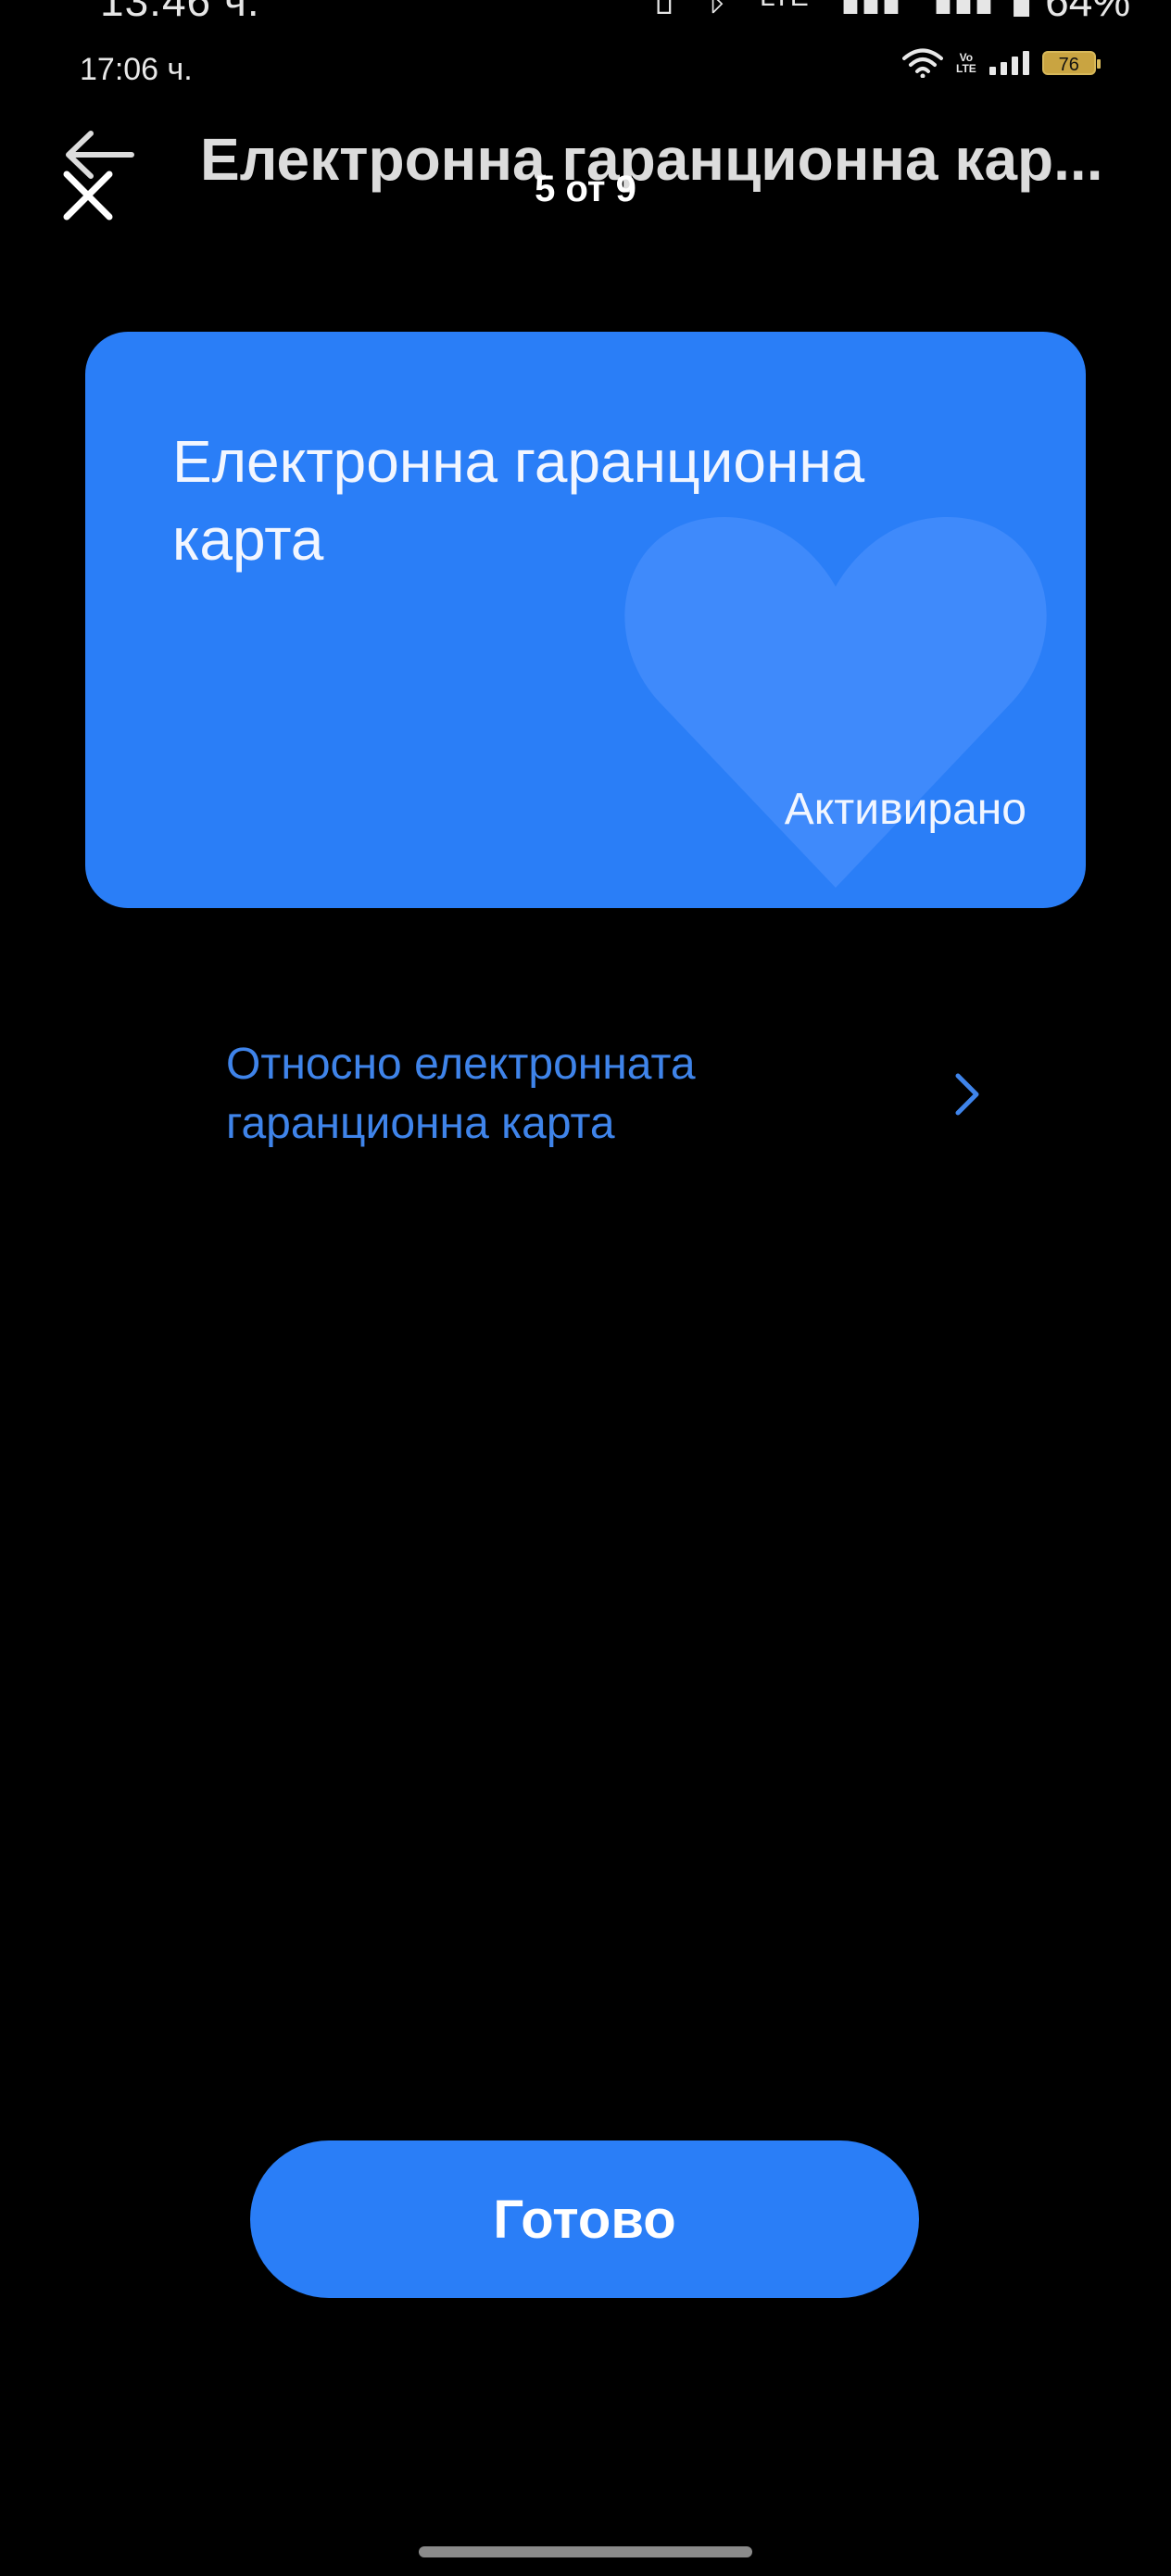 The image size is (1171, 2576). Describe the element at coordinates (585, 189) in the screenshot. I see `image-page-counter: 5 от 9` at that location.